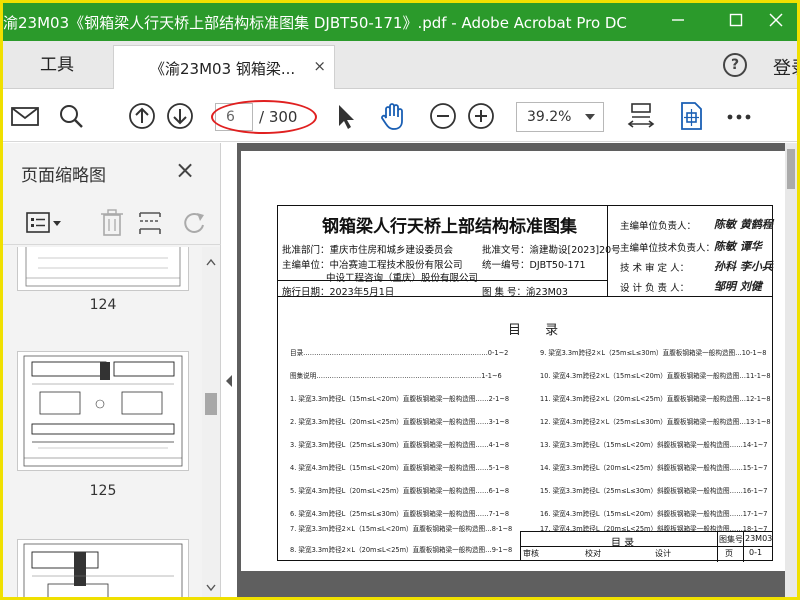 This screenshot has height=600, width=800. What do you see at coordinates (735, 65) in the screenshot?
I see `help-icon: ?` at bounding box center [735, 65].